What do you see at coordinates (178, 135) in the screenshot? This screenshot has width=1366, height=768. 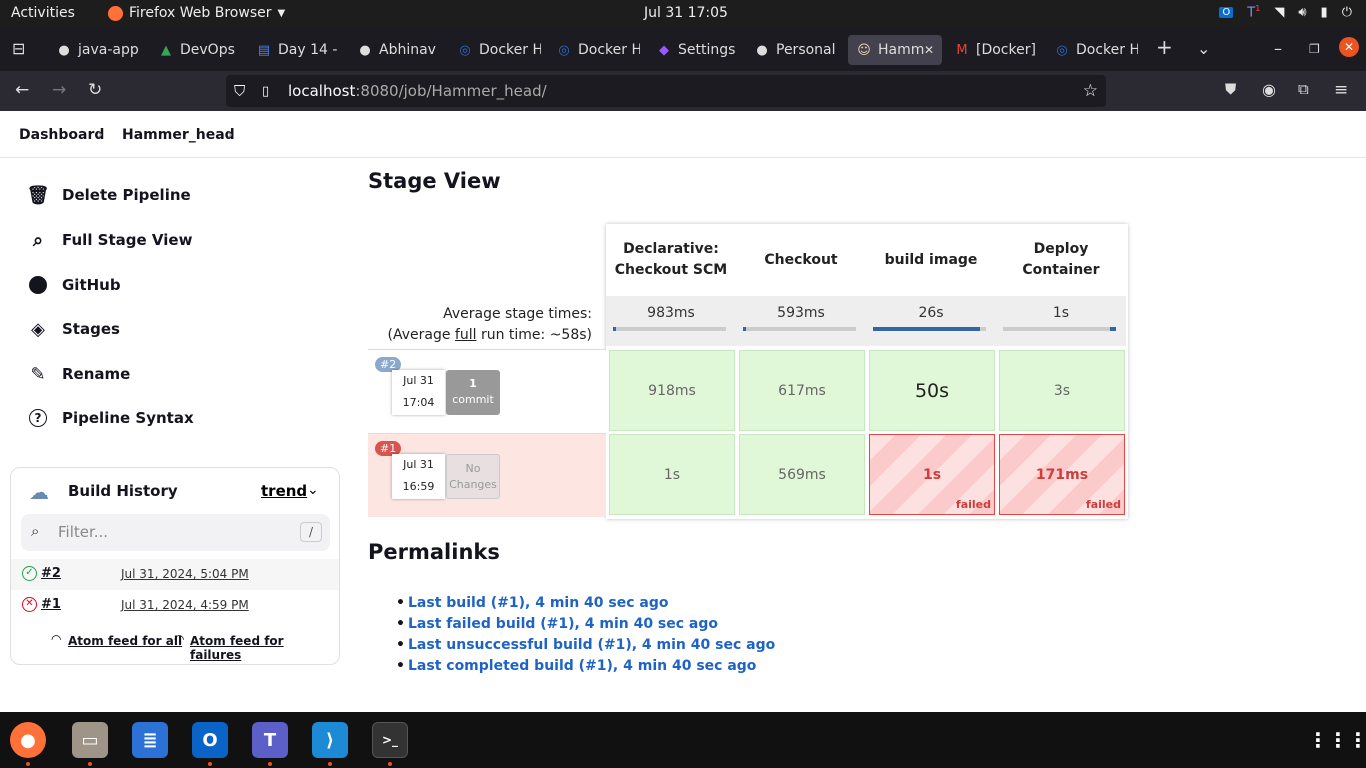 I see `breadcrumb-job: Hammer_head` at bounding box center [178, 135].